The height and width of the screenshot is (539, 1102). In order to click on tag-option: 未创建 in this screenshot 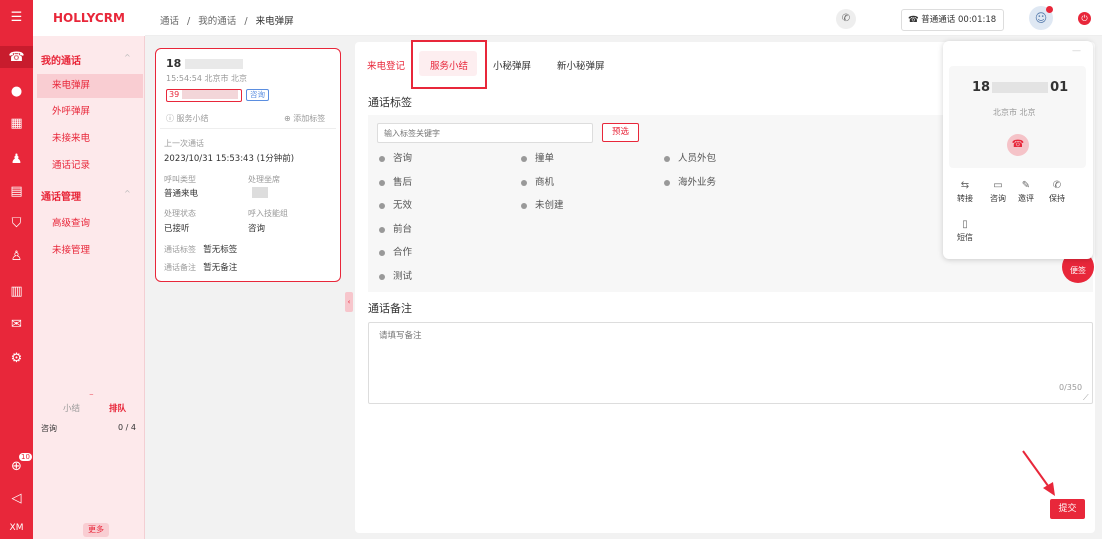, I will do `click(542, 204)`.